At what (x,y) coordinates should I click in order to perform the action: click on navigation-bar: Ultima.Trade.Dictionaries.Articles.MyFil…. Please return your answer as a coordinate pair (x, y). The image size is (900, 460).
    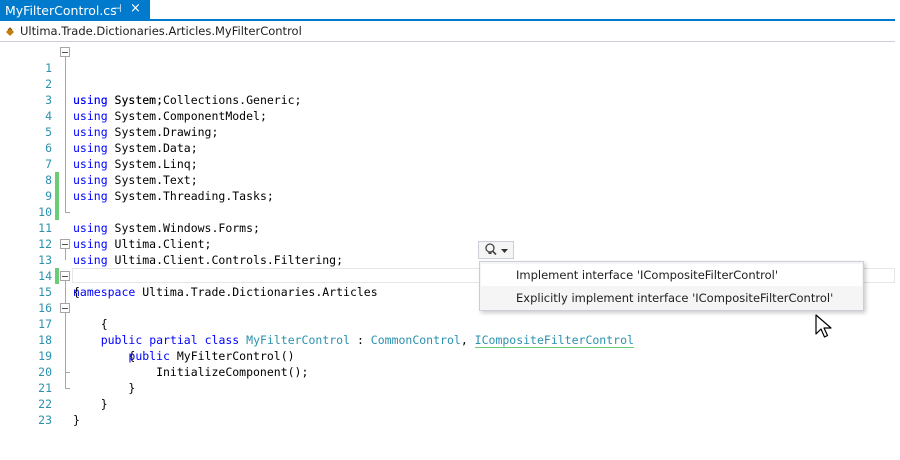
    Looking at the image, I should click on (447, 31).